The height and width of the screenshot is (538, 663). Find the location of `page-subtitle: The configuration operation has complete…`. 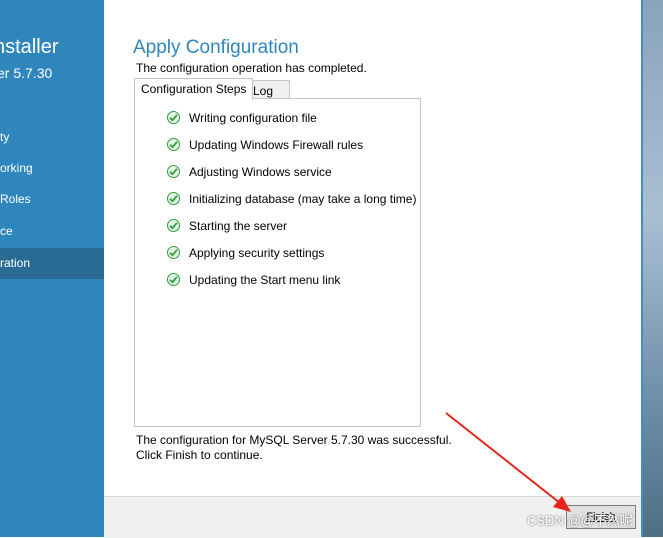

page-subtitle: The configuration operation has complete… is located at coordinates (251, 68).